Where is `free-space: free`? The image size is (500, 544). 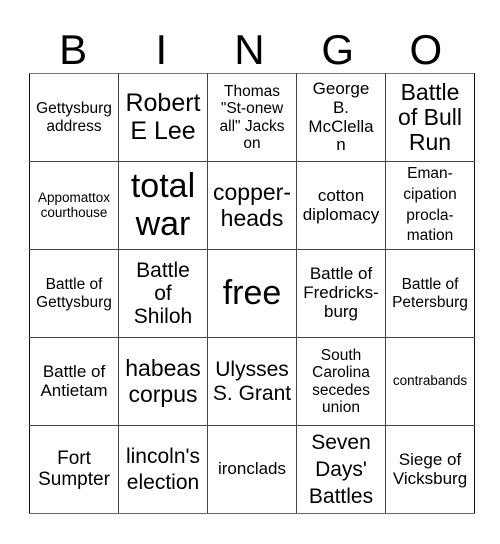
free-space: free is located at coordinates (252, 293).